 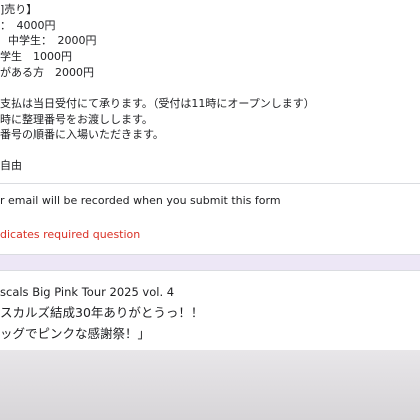 I want to click on description-line: 番号の順番に入場いただきます。, so click(x=82, y=134).